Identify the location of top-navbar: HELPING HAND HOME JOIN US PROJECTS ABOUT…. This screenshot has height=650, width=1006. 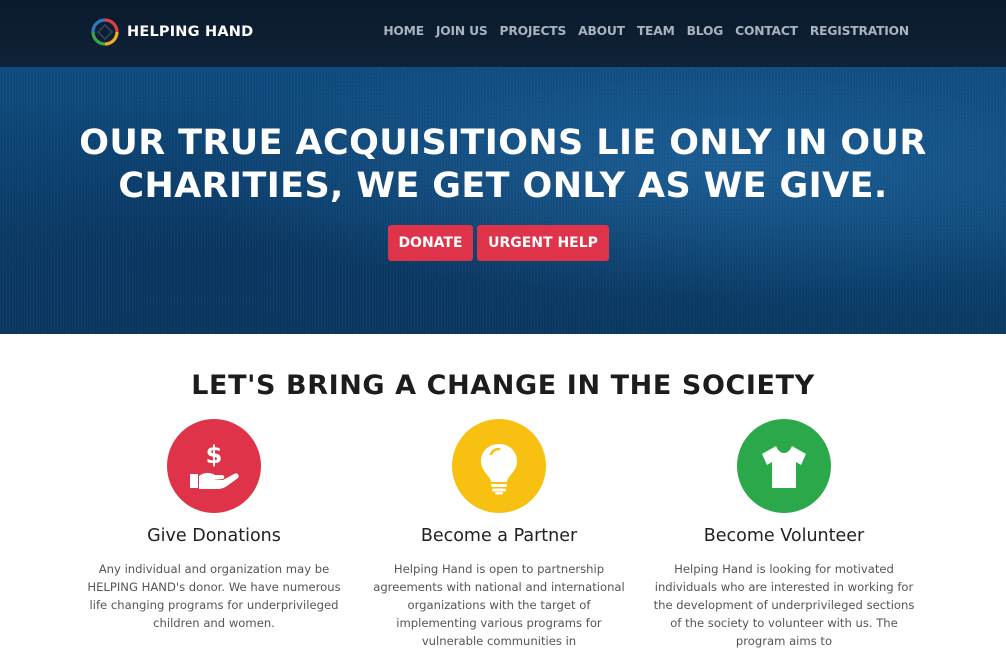
(503, 33).